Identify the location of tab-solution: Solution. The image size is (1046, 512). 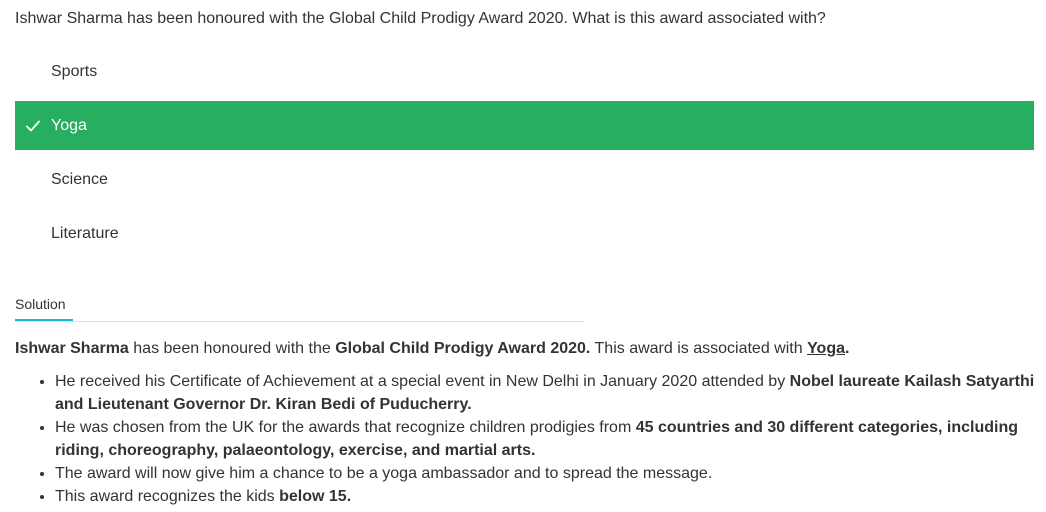
(40, 304).